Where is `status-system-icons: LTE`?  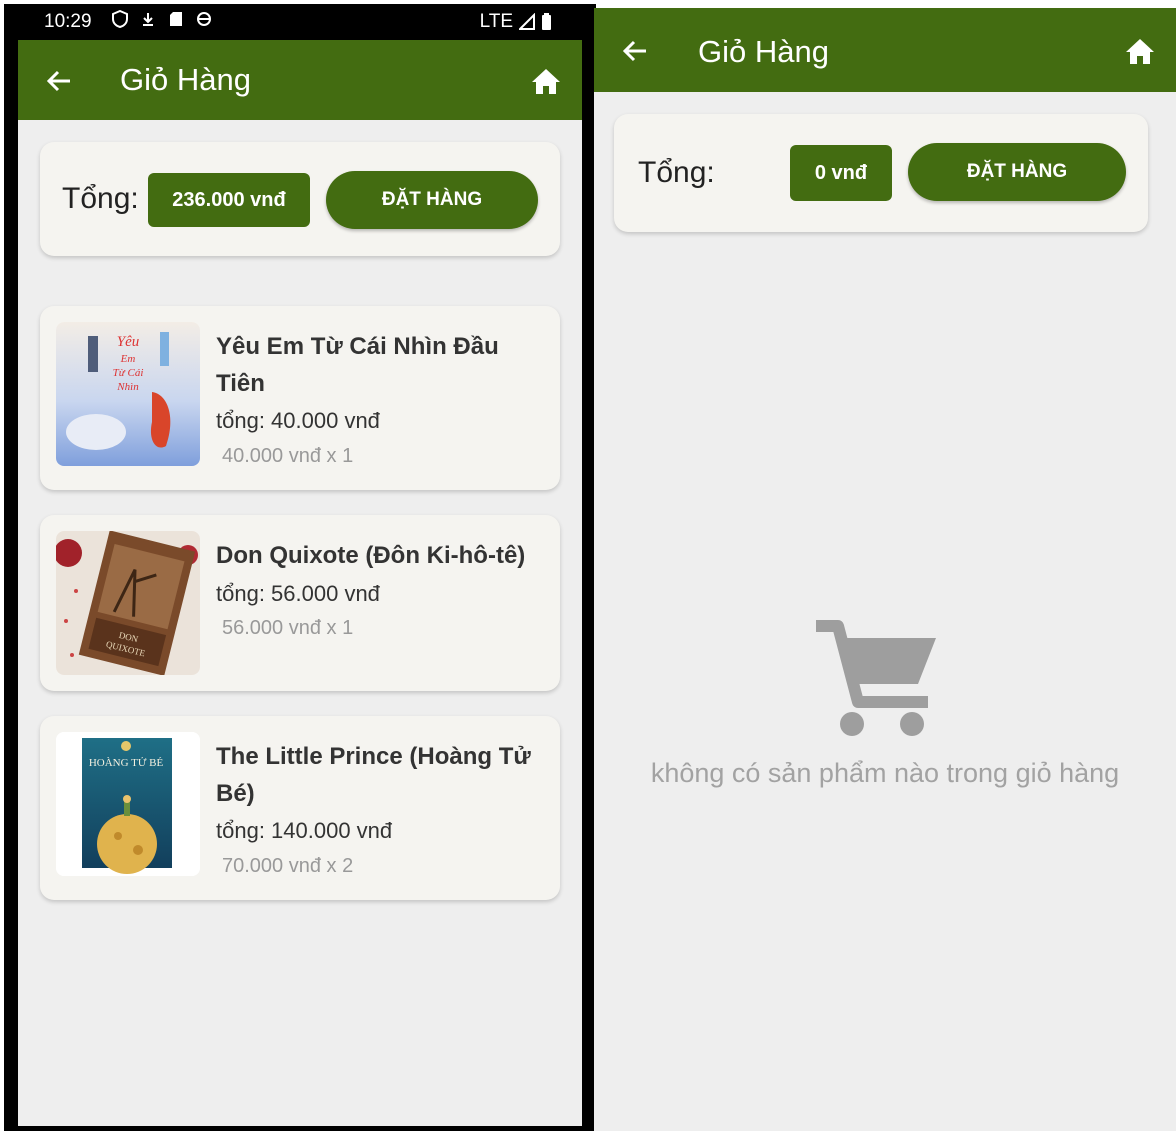
status-system-icons: LTE is located at coordinates (516, 22).